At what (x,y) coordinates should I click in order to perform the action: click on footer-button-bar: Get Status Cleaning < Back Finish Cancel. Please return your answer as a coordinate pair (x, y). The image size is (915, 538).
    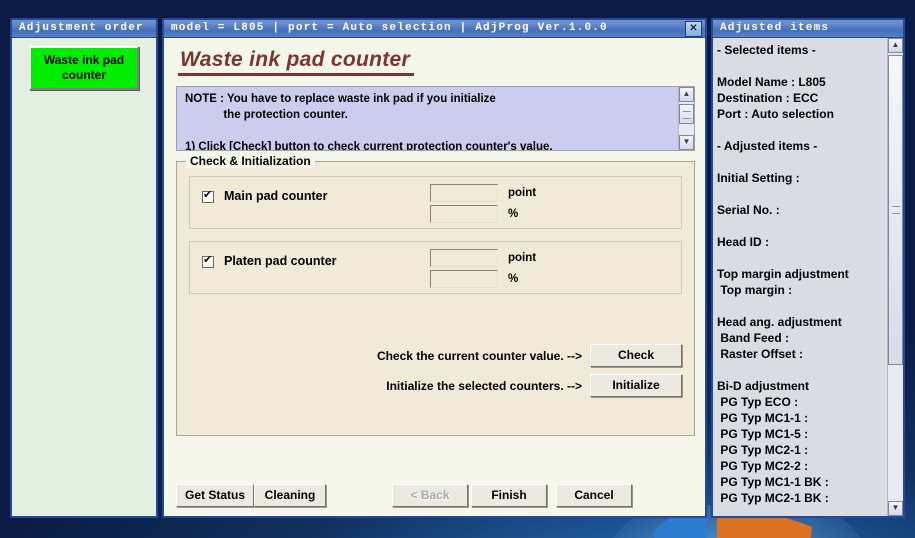
    Looking at the image, I should click on (434, 496).